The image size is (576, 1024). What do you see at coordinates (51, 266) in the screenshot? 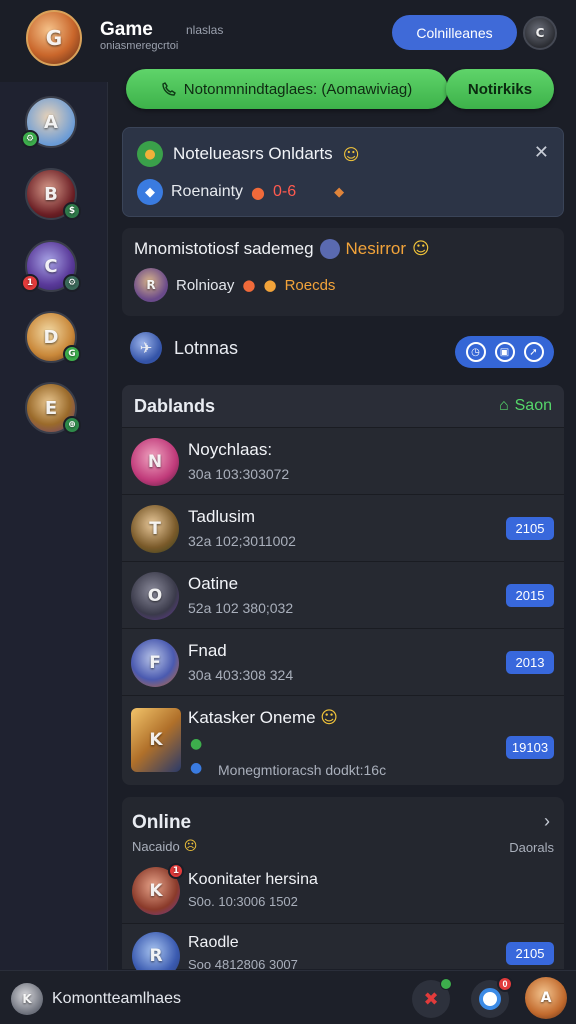
I see `sidebar-avatar-3: C 1 ⚙` at bounding box center [51, 266].